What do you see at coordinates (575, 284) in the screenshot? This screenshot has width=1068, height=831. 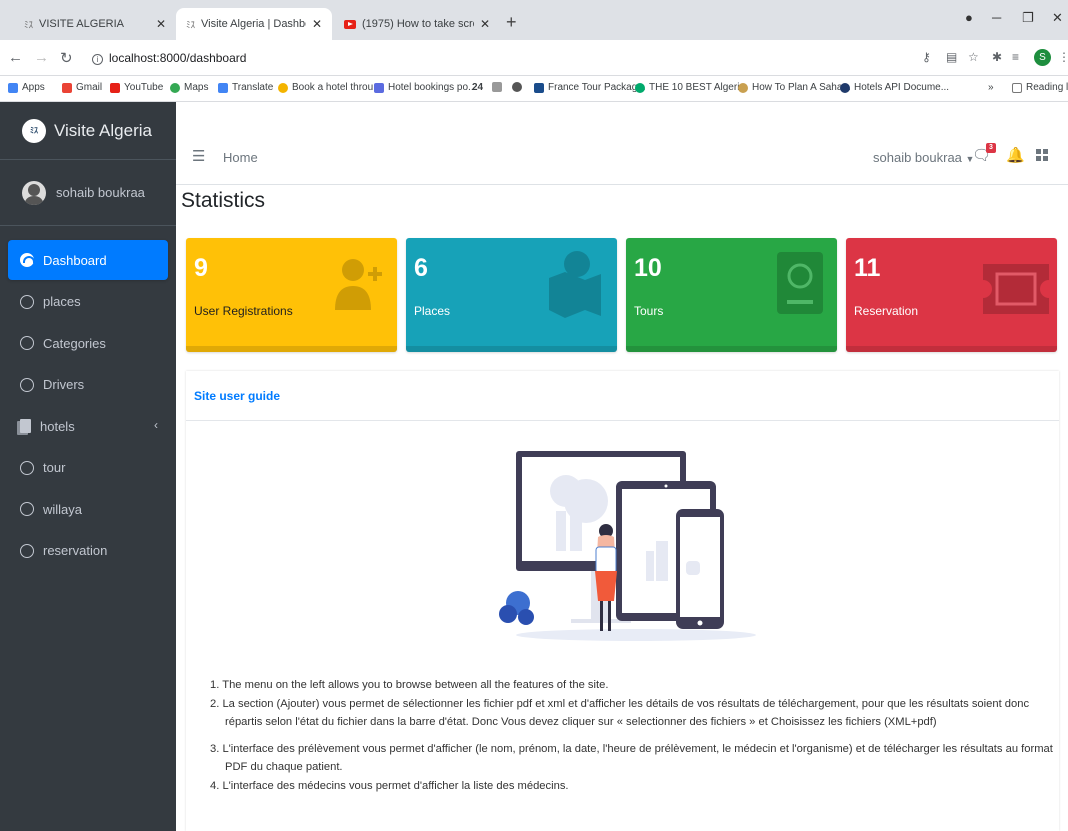 I see `map-icon` at bounding box center [575, 284].